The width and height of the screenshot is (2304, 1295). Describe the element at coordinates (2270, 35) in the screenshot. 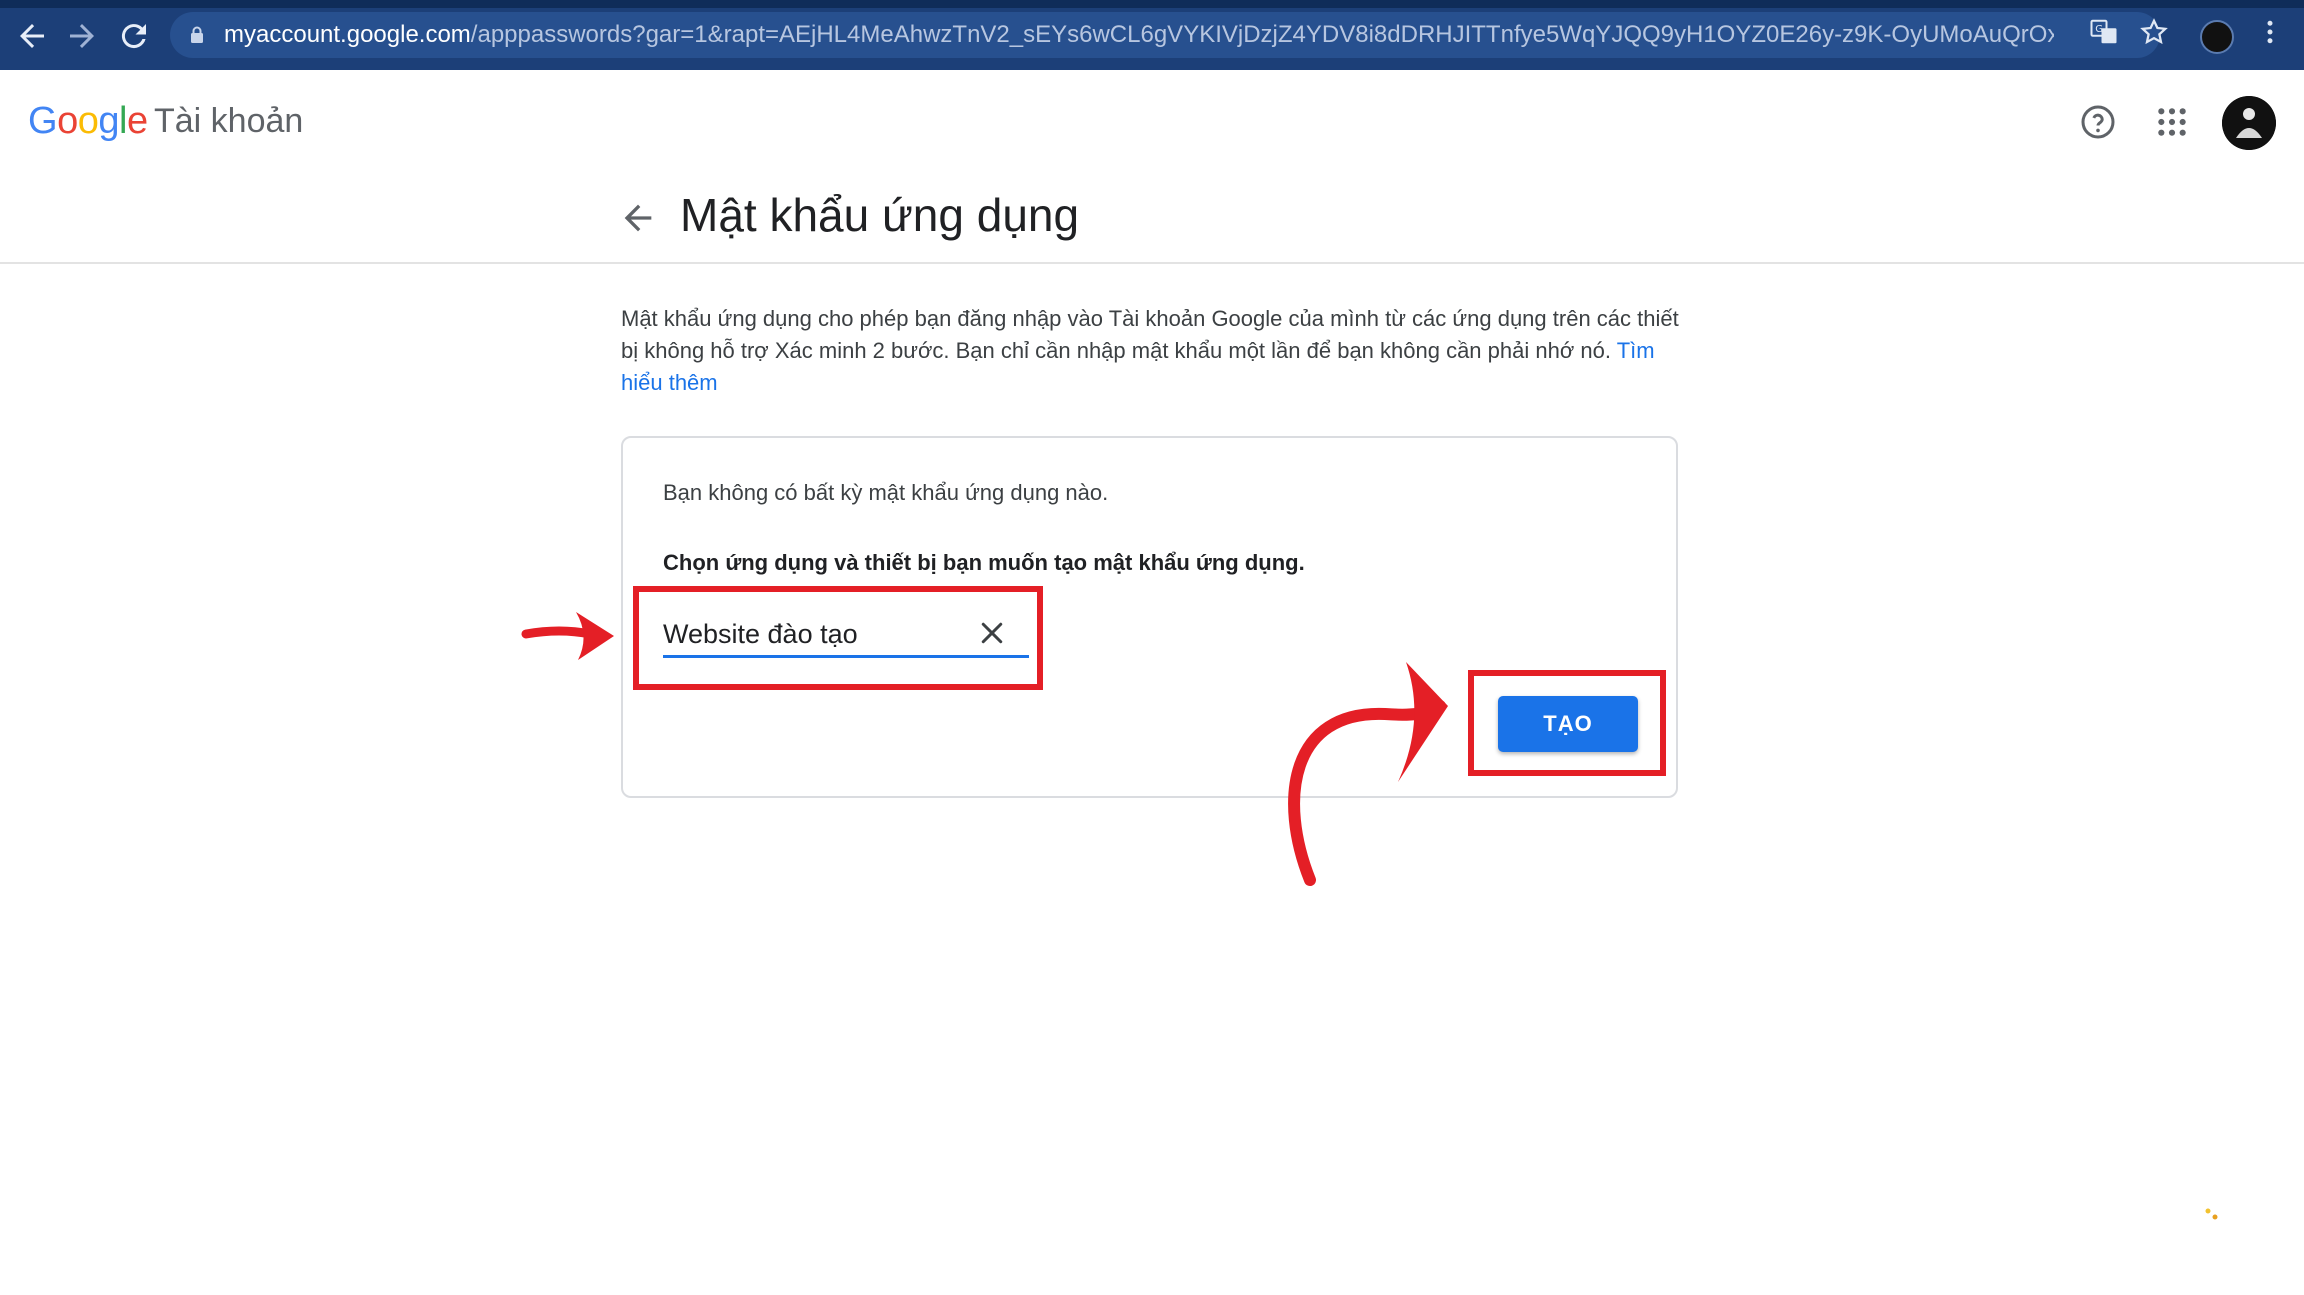

I see `kebab-menu-icon` at that location.